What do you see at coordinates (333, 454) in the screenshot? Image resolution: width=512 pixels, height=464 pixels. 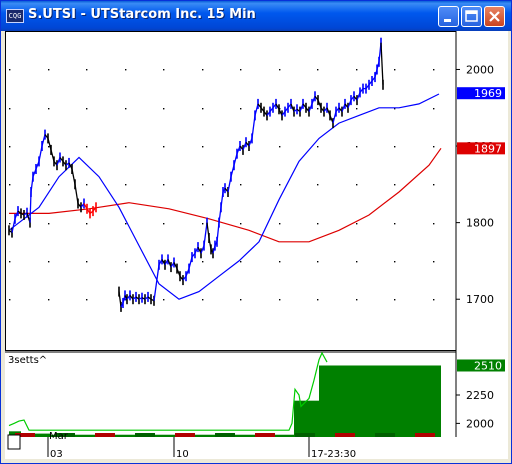 I see `x-tick-label: 17-23:30` at bounding box center [333, 454].